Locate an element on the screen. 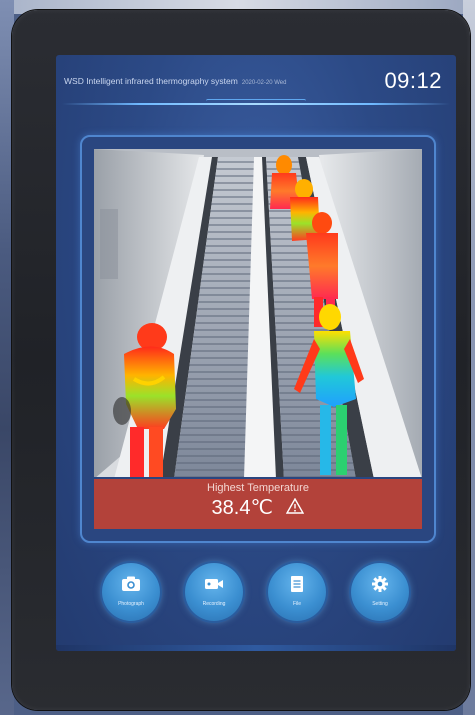 This screenshot has height=715, width=475. temperature-readout: 38.4℃ is located at coordinates (258, 507).